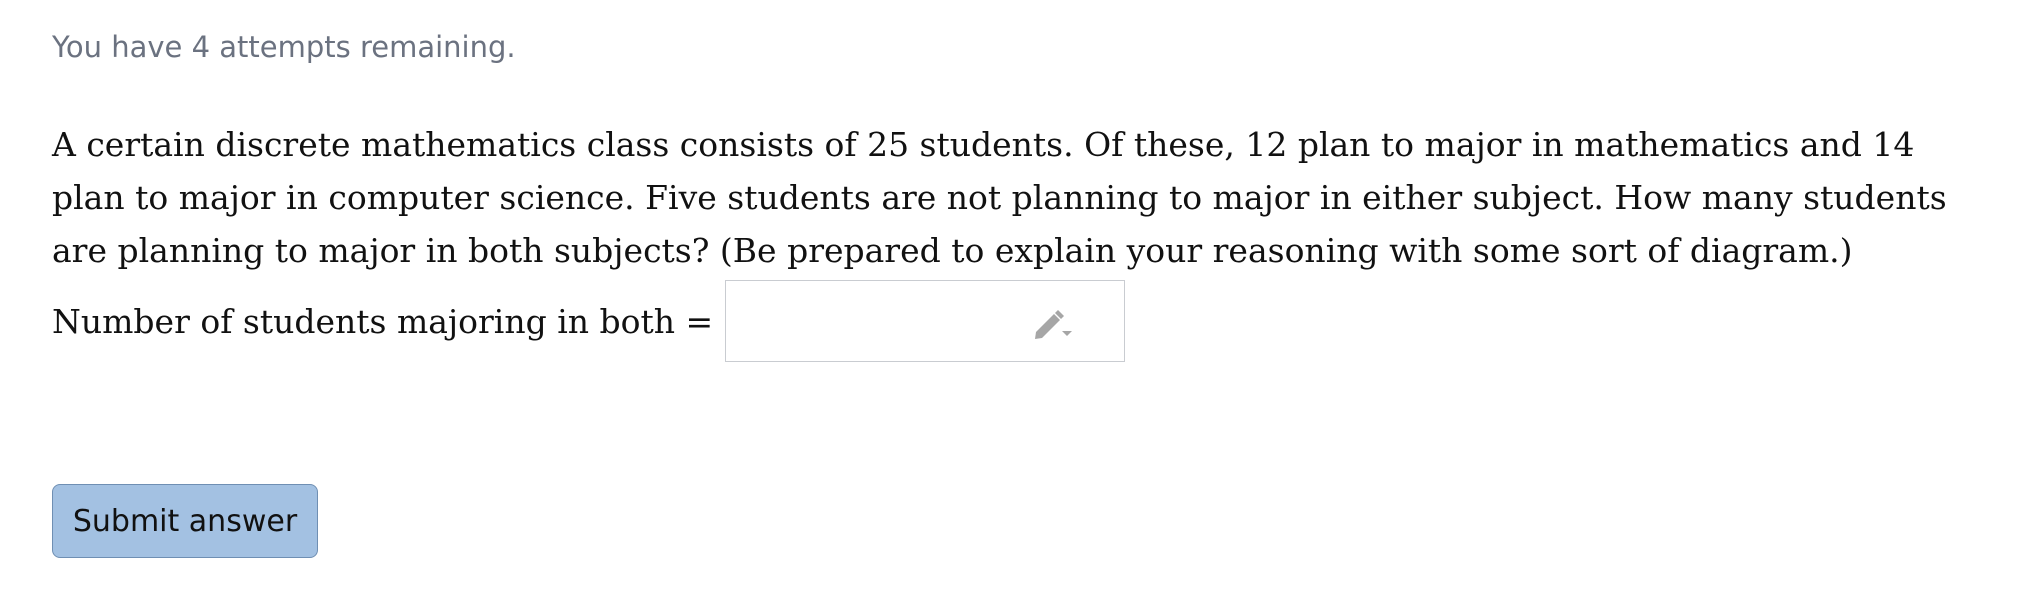 The height and width of the screenshot is (590, 2022). I want to click on submit-answer-button: Submit answer, so click(185, 521).